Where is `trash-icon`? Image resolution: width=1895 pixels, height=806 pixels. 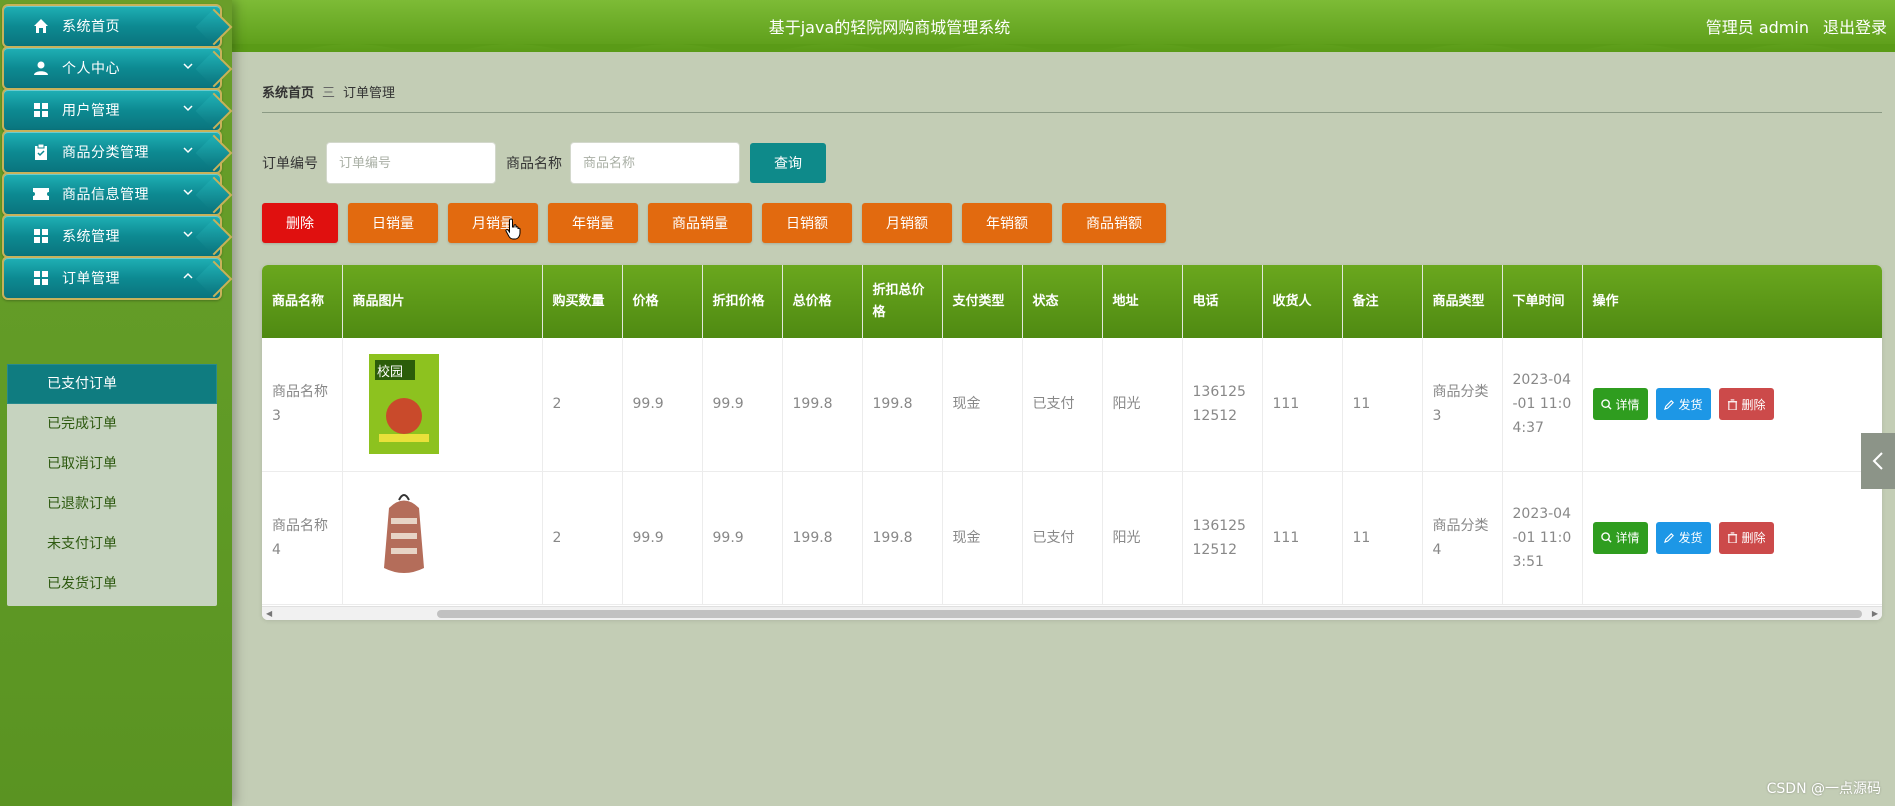 trash-icon is located at coordinates (1732, 537).